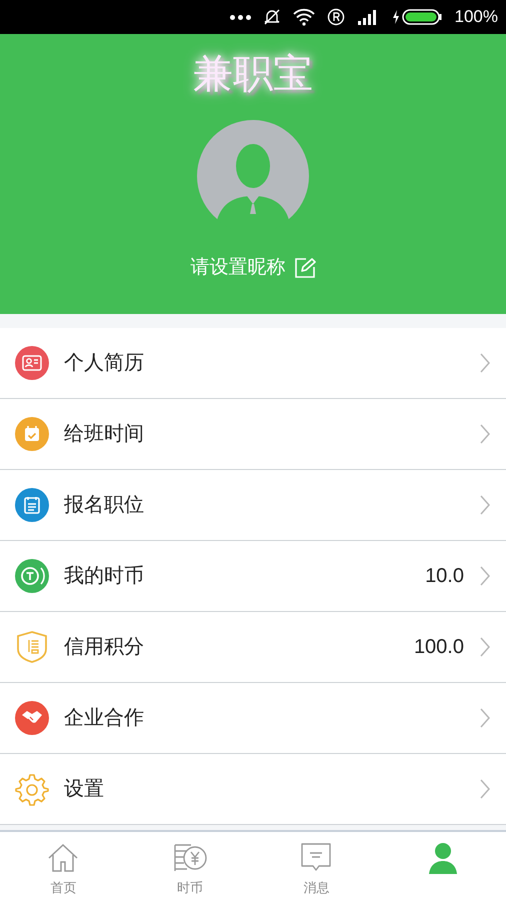  Describe the element at coordinates (104, 363) in the screenshot. I see `menu-label: 个人简历` at that location.